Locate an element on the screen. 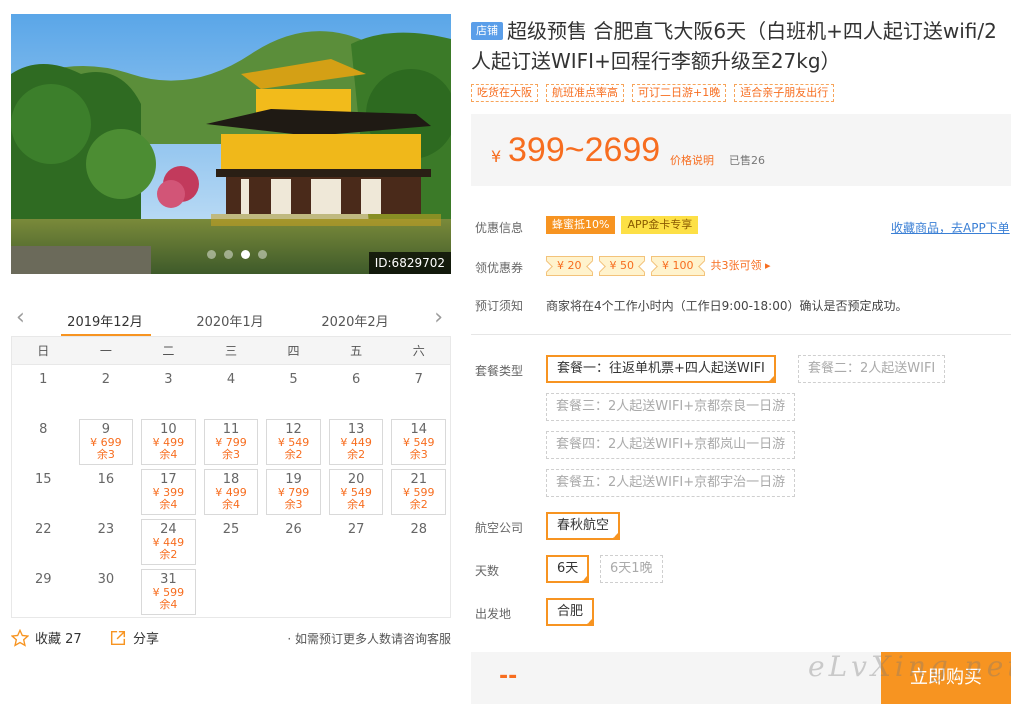 Image resolution: width=1011 pixels, height=704 pixels. feature-tag: 可订二日游+1晚 is located at coordinates (679, 93).